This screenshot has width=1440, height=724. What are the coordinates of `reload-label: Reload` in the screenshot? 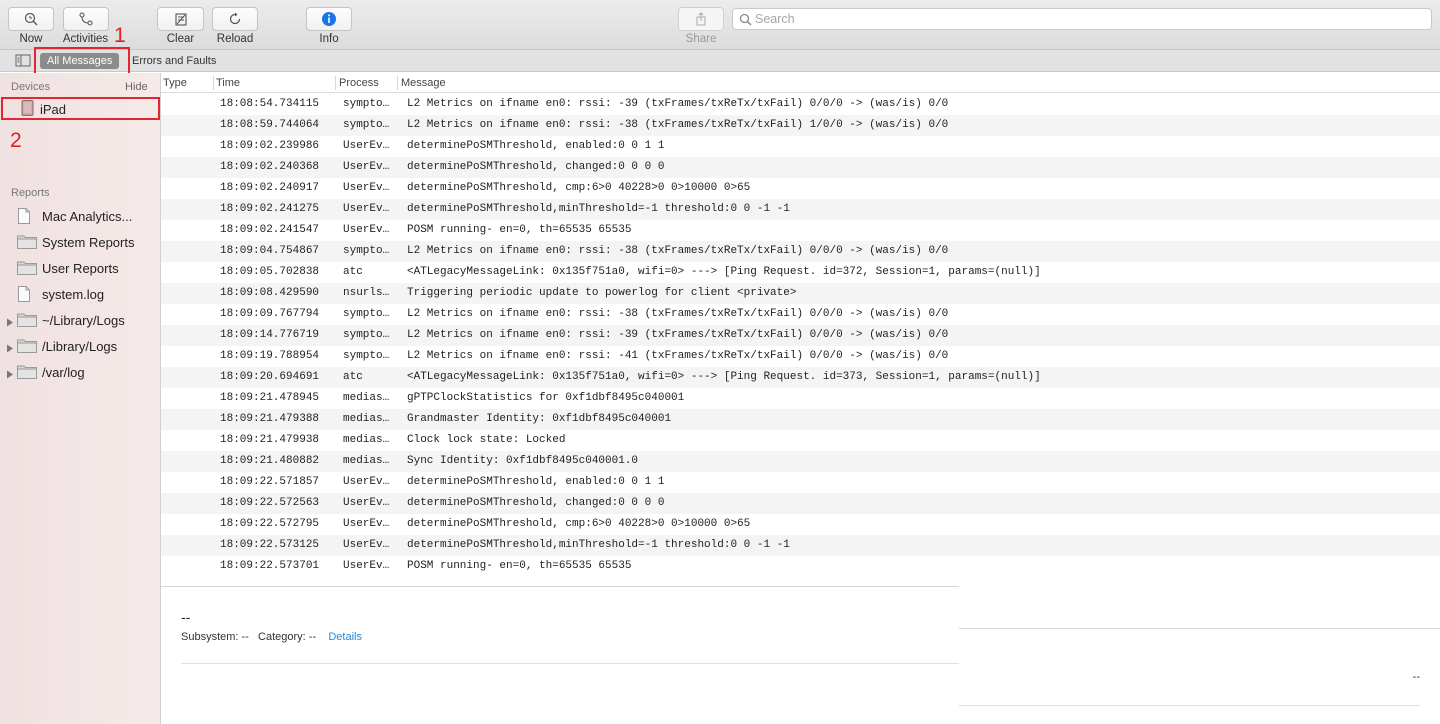 It's located at (235, 39).